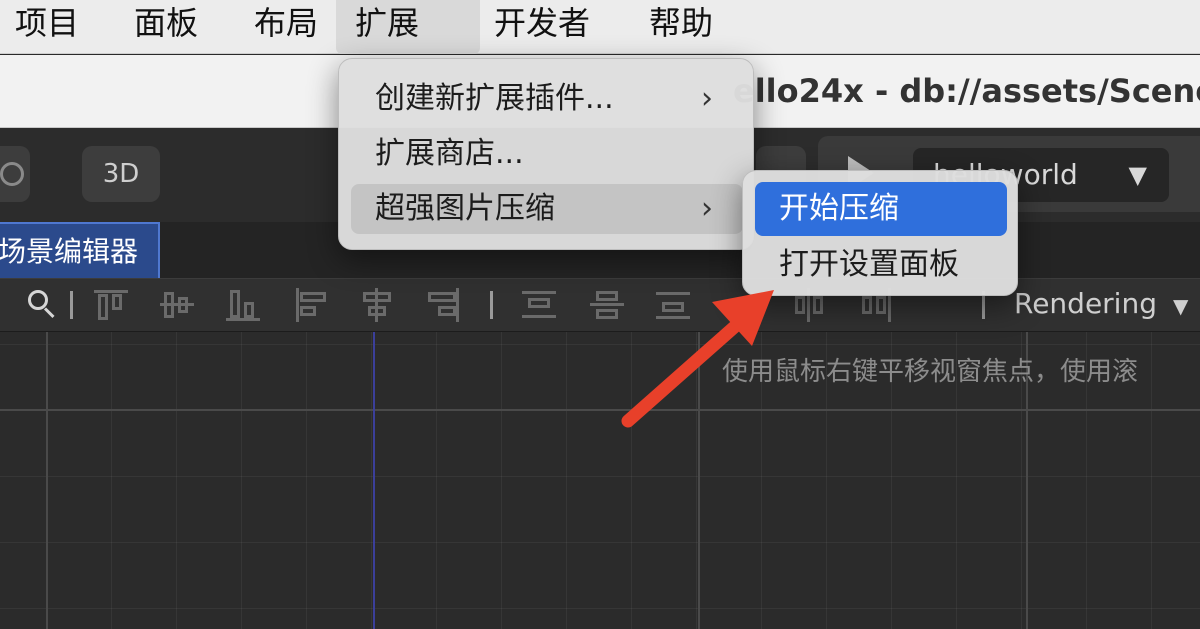 The width and height of the screenshot is (1200, 629). I want to click on align-right-icon, so click(443, 305).